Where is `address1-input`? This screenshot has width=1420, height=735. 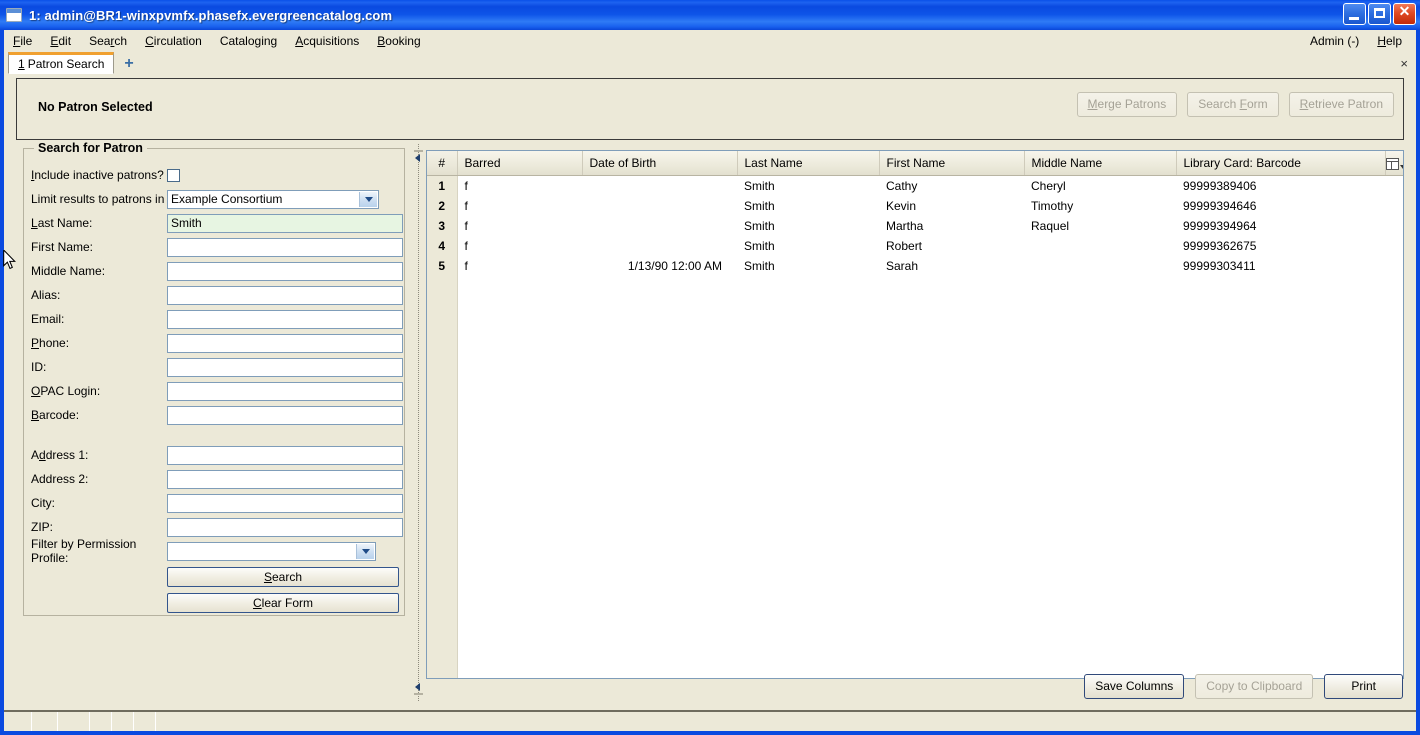 address1-input is located at coordinates (285, 455).